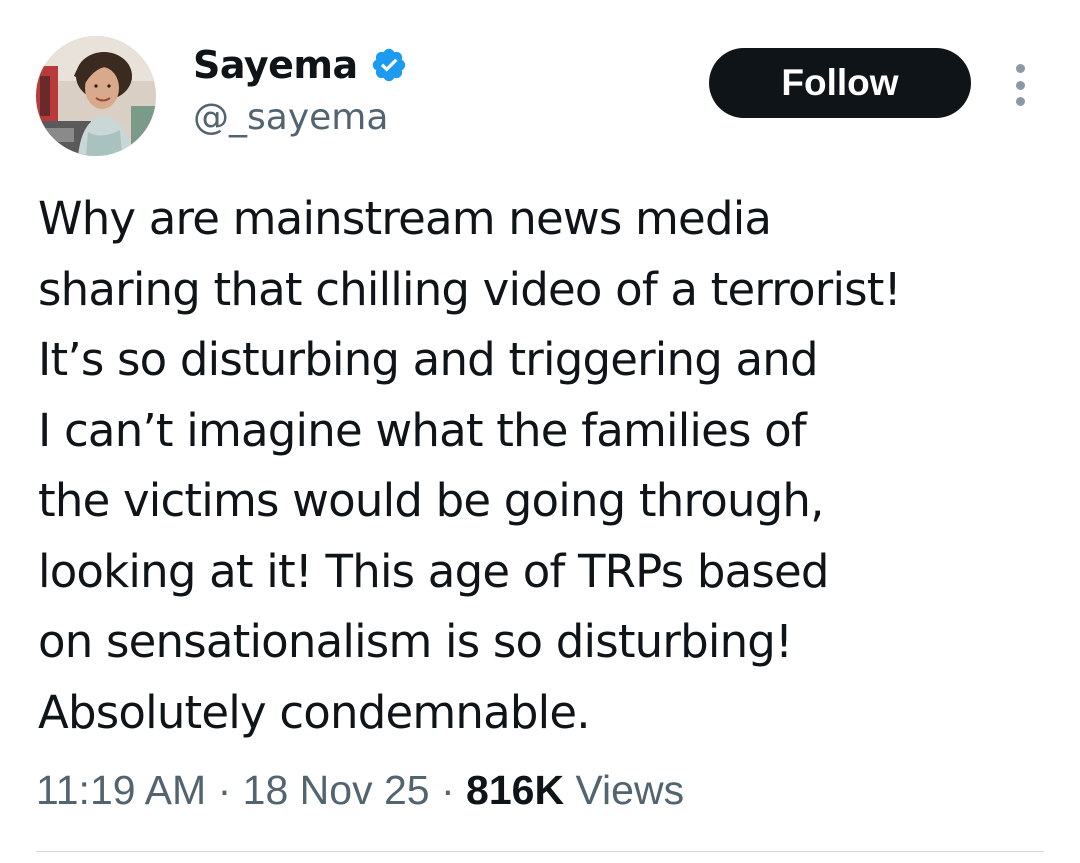 The width and height of the screenshot is (1080, 863). Describe the element at coordinates (422, 430) in the screenshot. I see `tweet-text-line: I can’t imagine what the families of` at that location.